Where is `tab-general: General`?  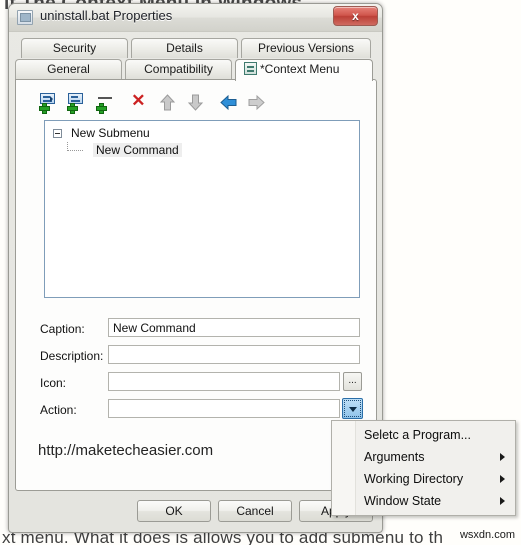
tab-general: General is located at coordinates (68, 69).